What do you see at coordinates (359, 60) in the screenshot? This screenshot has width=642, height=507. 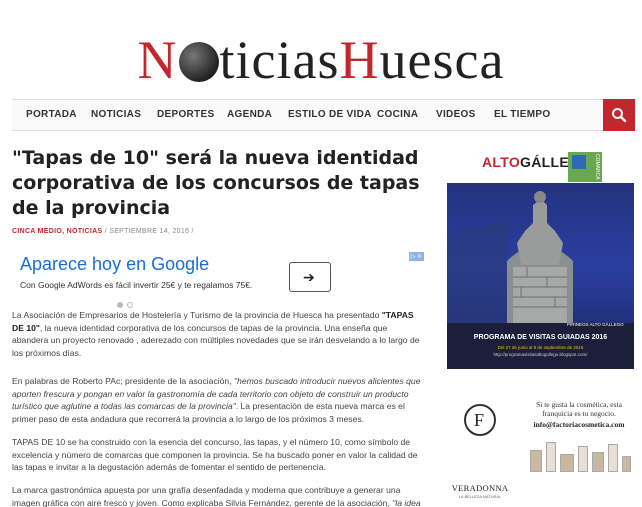 I see `logo-letter-h: H` at bounding box center [359, 60].